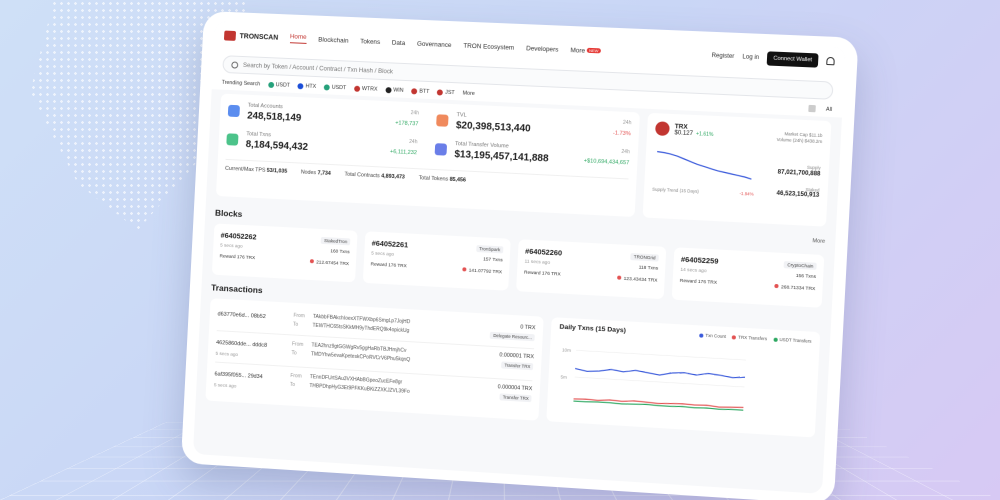  I want to click on nav-home: Home, so click(298, 38).